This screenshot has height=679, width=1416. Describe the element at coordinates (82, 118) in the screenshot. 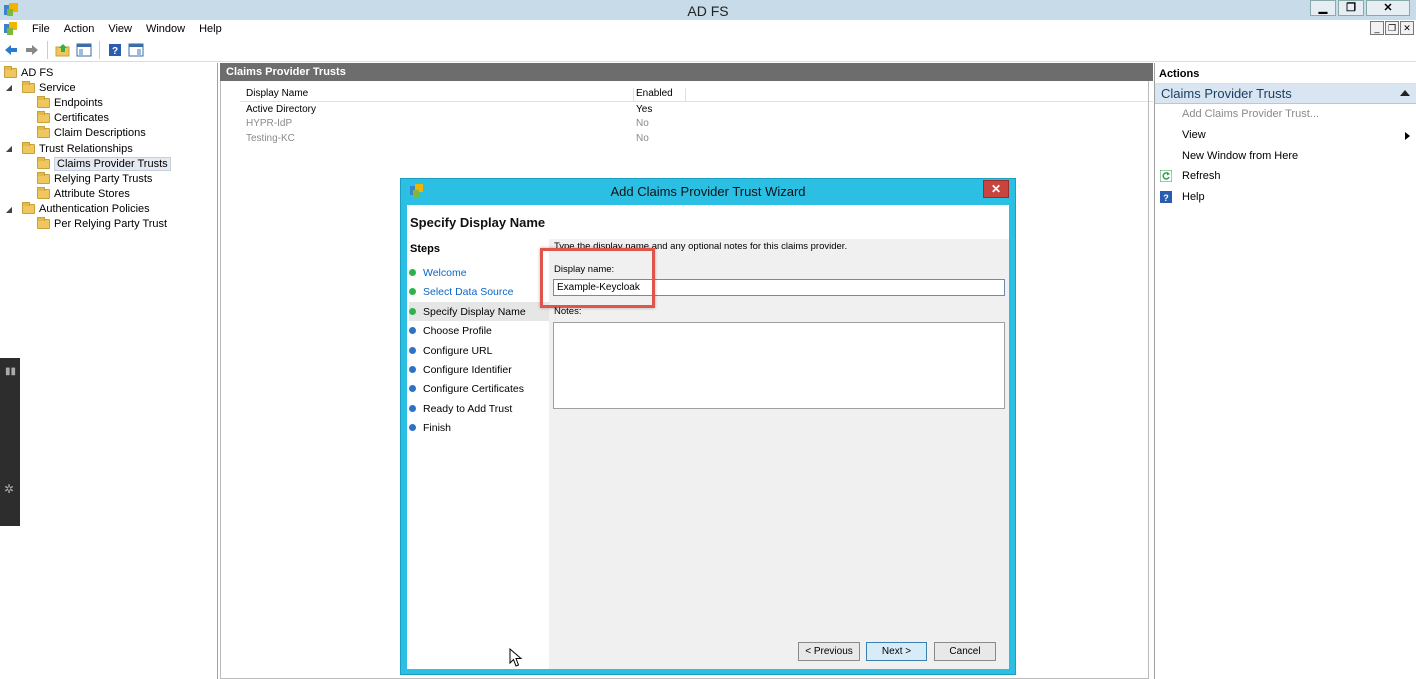

I see `tree-node-label: Certificates` at that location.